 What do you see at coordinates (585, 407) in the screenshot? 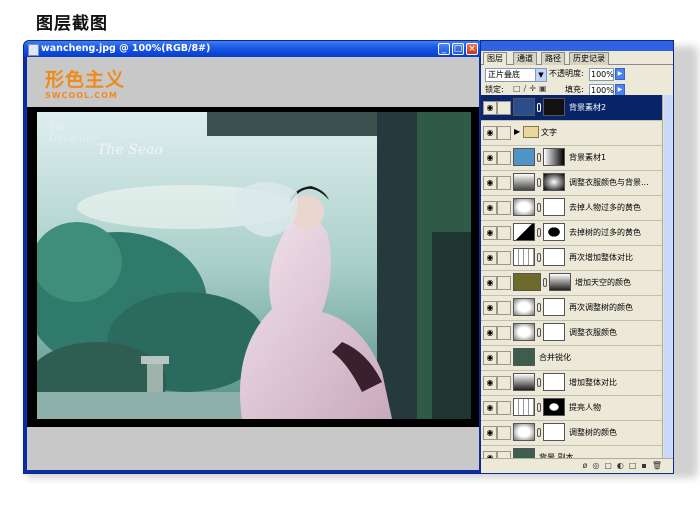
I see `layer-name: 提亮人物` at bounding box center [585, 407].